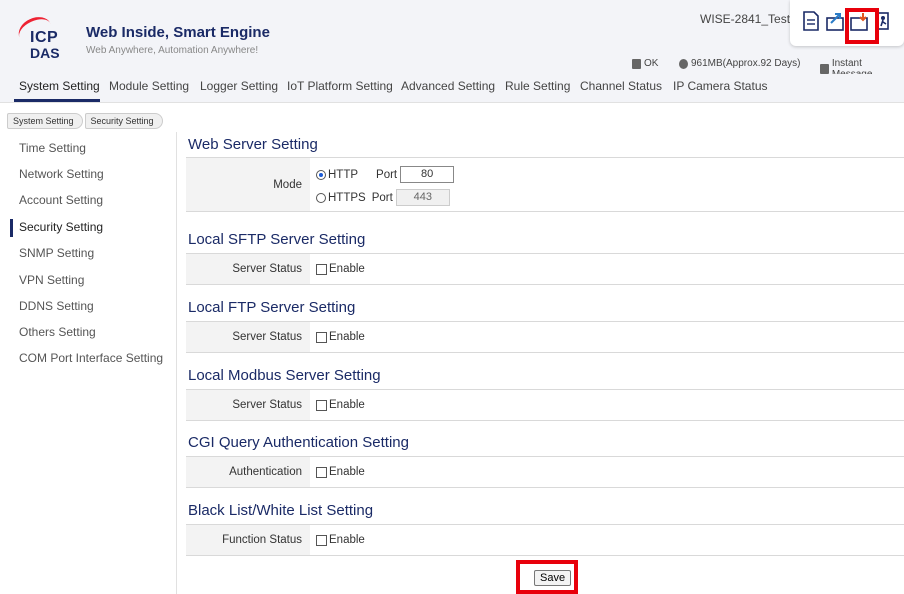  I want to click on device-name: WISE-2841_Test, so click(745, 19).